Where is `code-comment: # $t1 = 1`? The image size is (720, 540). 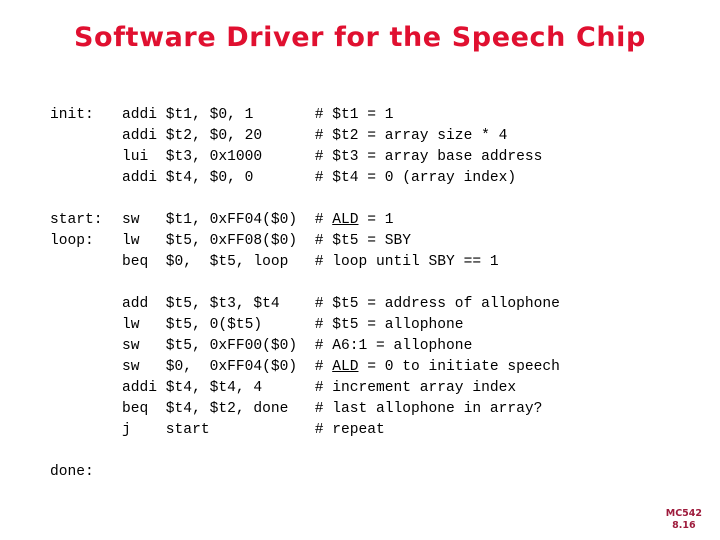 code-comment: # $t1 = 1 is located at coordinates (354, 115).